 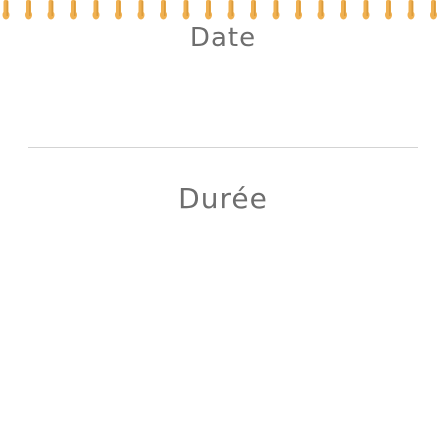 What do you see at coordinates (223, 147) in the screenshot?
I see `divider` at bounding box center [223, 147].